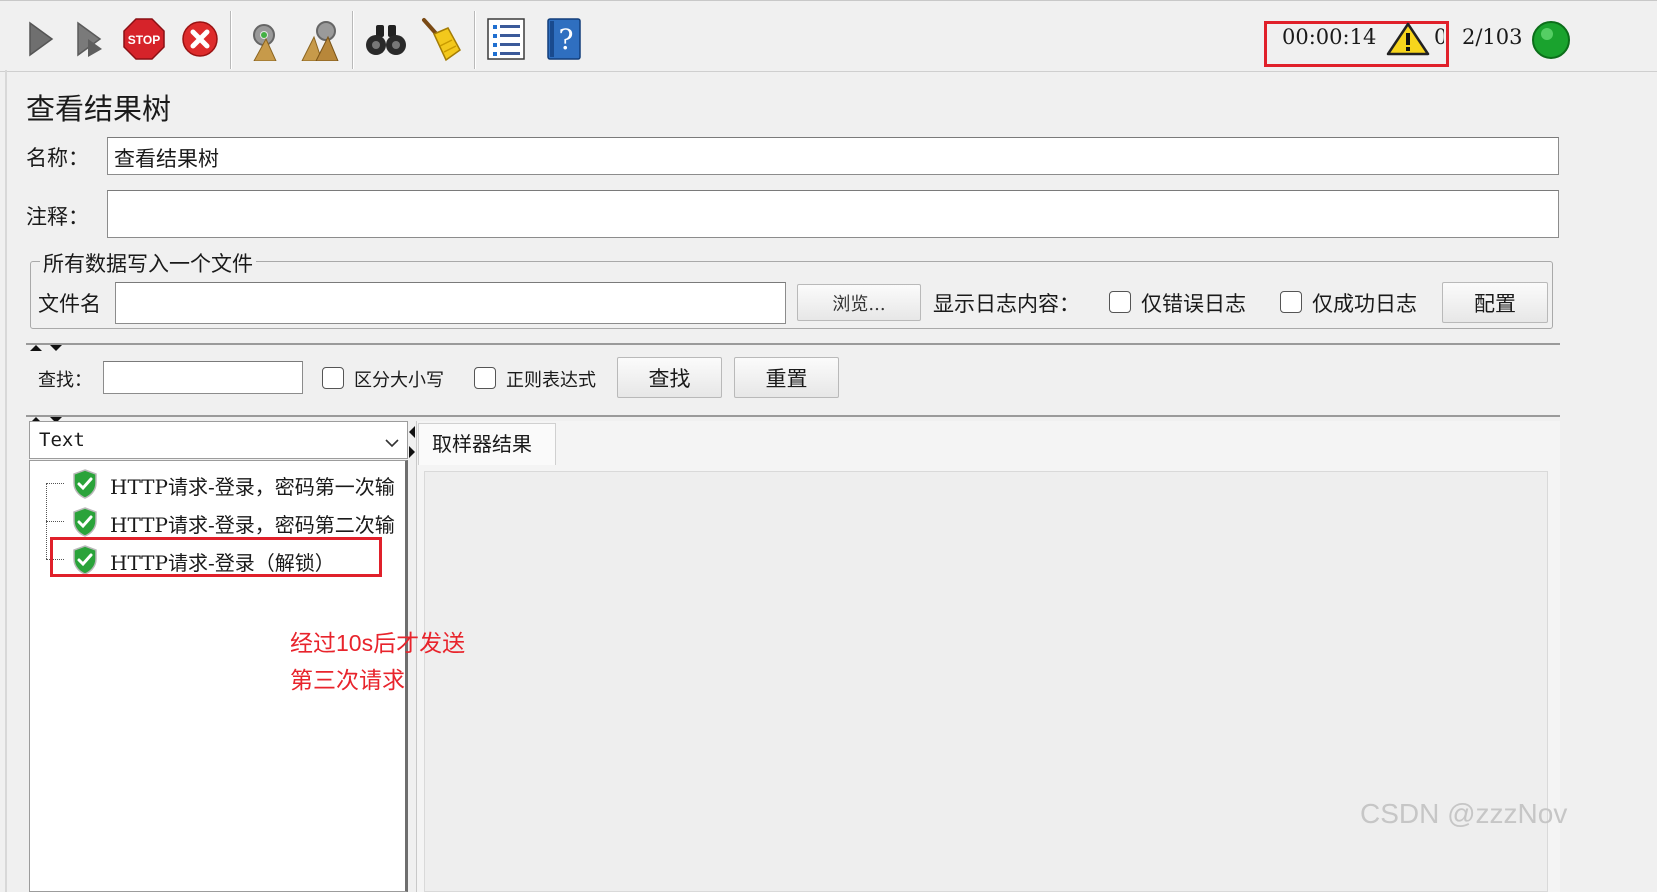  What do you see at coordinates (218, 440) in the screenshot?
I see `renderer-select: Text` at bounding box center [218, 440].